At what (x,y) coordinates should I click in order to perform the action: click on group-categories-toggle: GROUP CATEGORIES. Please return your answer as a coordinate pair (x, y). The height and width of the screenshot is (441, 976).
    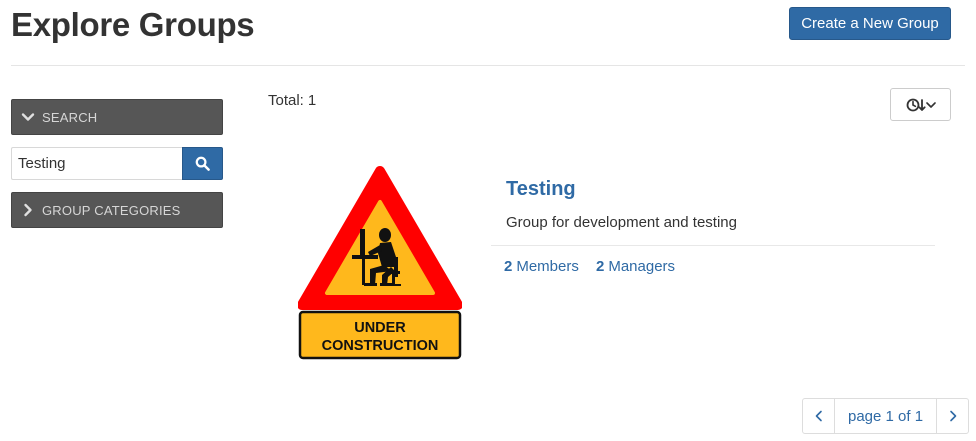
    Looking at the image, I should click on (117, 210).